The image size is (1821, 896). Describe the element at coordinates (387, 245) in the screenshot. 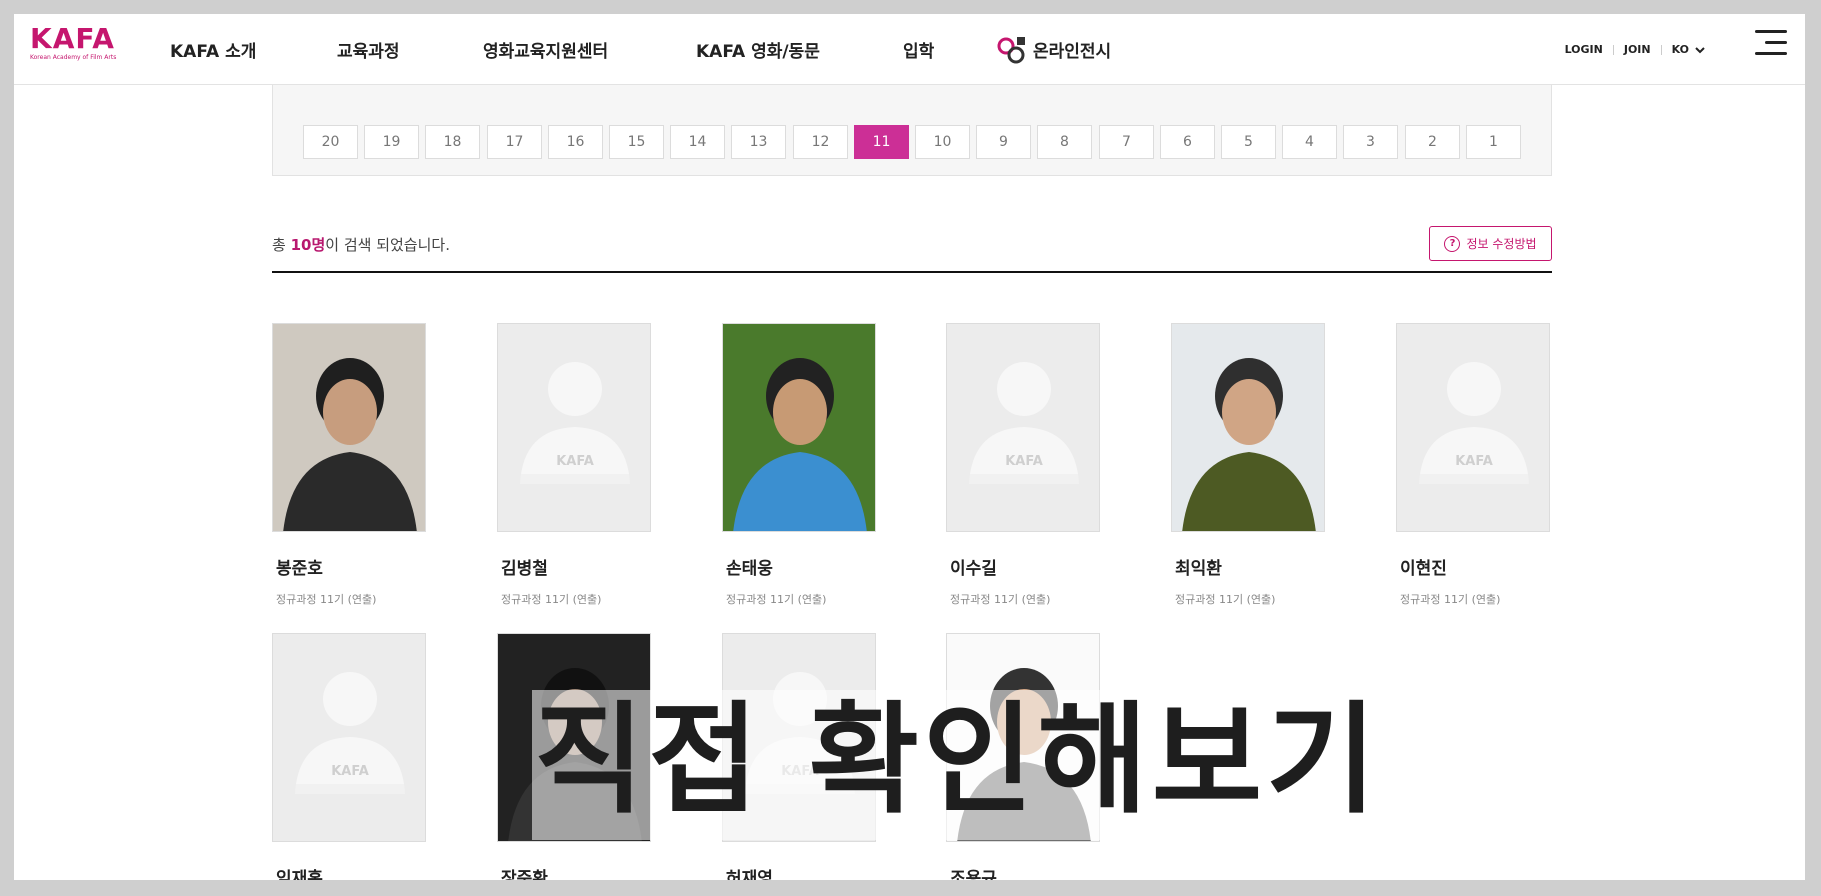

I see `result-suffix: 이 검색 되었습니다.` at that location.